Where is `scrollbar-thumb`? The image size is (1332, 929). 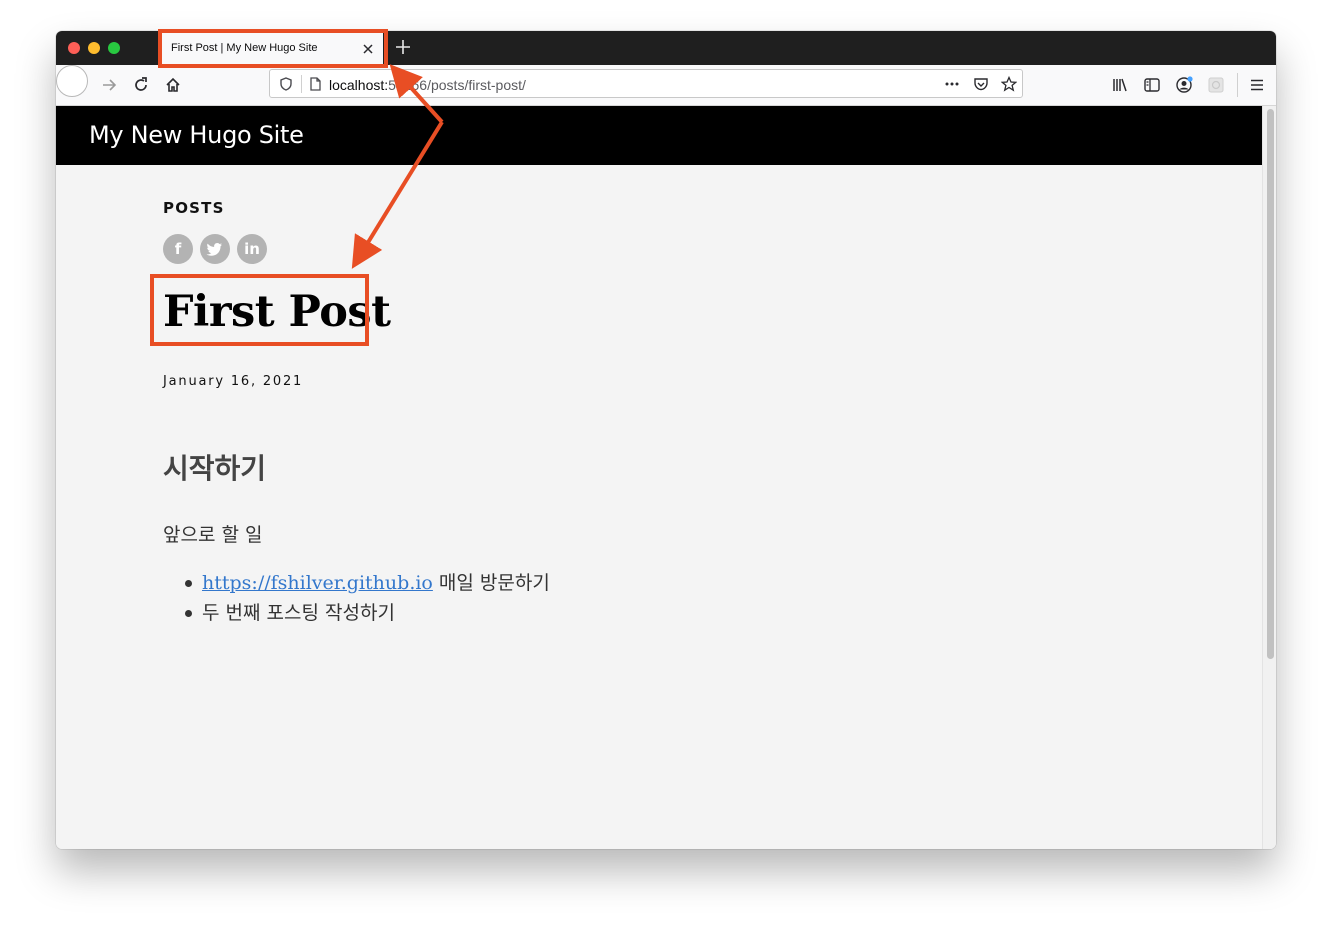
scrollbar-thumb is located at coordinates (1270, 384).